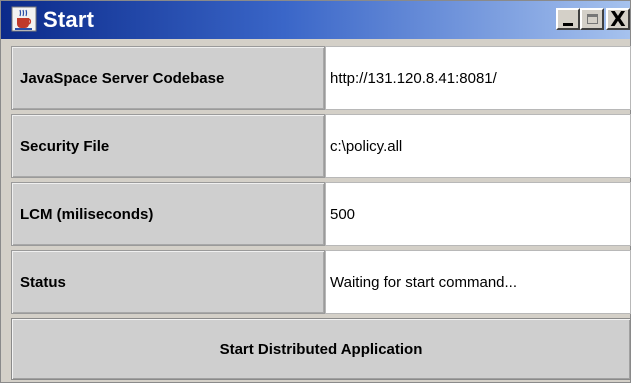 This screenshot has width=631, height=383. I want to click on lcm-label: LCM (miliseconds), so click(168, 214).